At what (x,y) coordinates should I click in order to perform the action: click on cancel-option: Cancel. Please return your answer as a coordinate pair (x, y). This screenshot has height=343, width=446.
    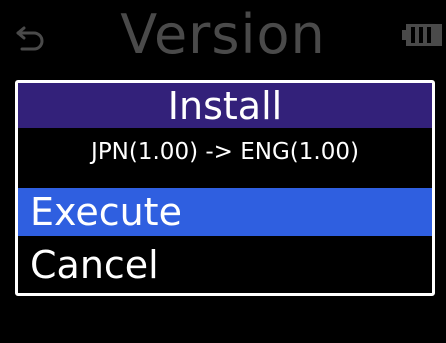
    Looking at the image, I should click on (225, 265).